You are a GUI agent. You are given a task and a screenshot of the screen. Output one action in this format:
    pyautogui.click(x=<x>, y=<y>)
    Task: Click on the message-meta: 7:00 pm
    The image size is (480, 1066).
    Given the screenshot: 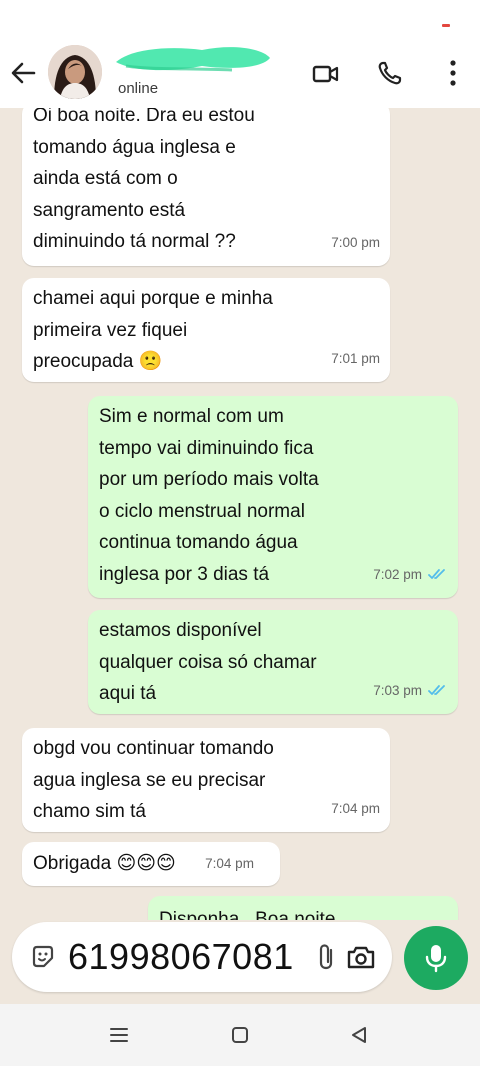 What is the action you would take?
    pyautogui.click(x=355, y=243)
    